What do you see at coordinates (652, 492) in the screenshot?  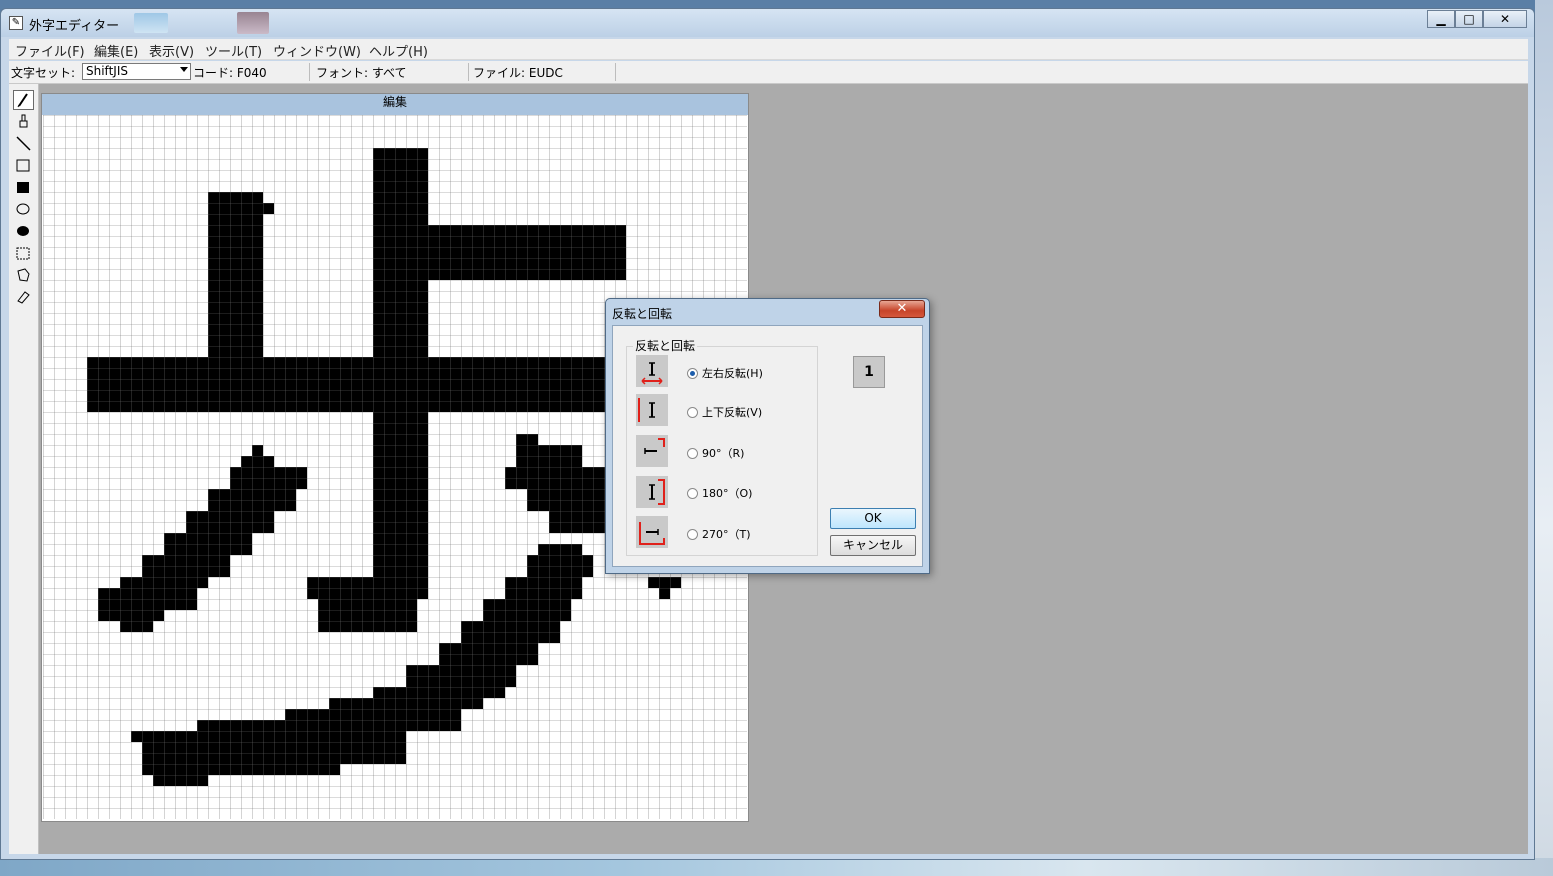 I see `rotate-180-icon` at bounding box center [652, 492].